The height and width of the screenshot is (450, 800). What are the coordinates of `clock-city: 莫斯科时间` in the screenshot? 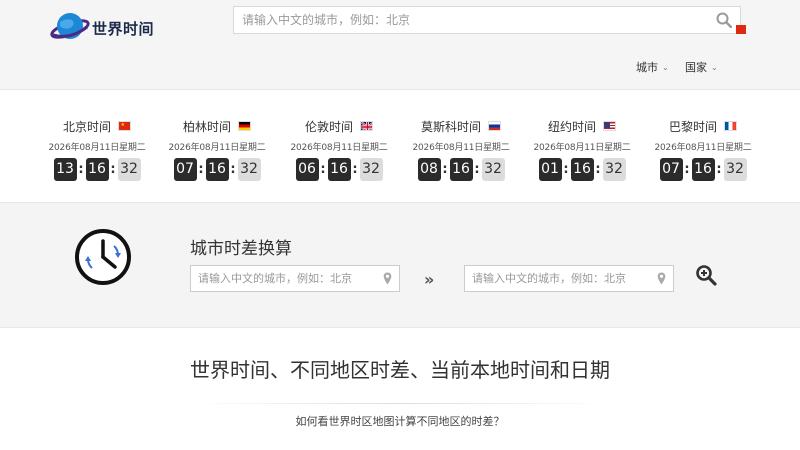 It's located at (451, 126).